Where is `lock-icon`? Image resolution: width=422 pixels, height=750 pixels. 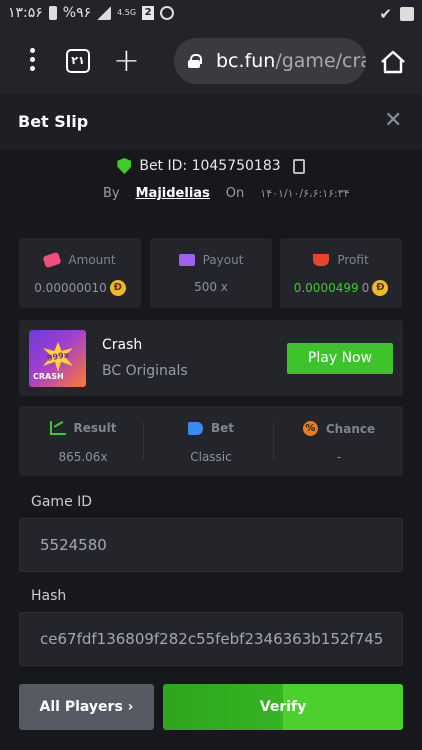 lock-icon is located at coordinates (195, 61).